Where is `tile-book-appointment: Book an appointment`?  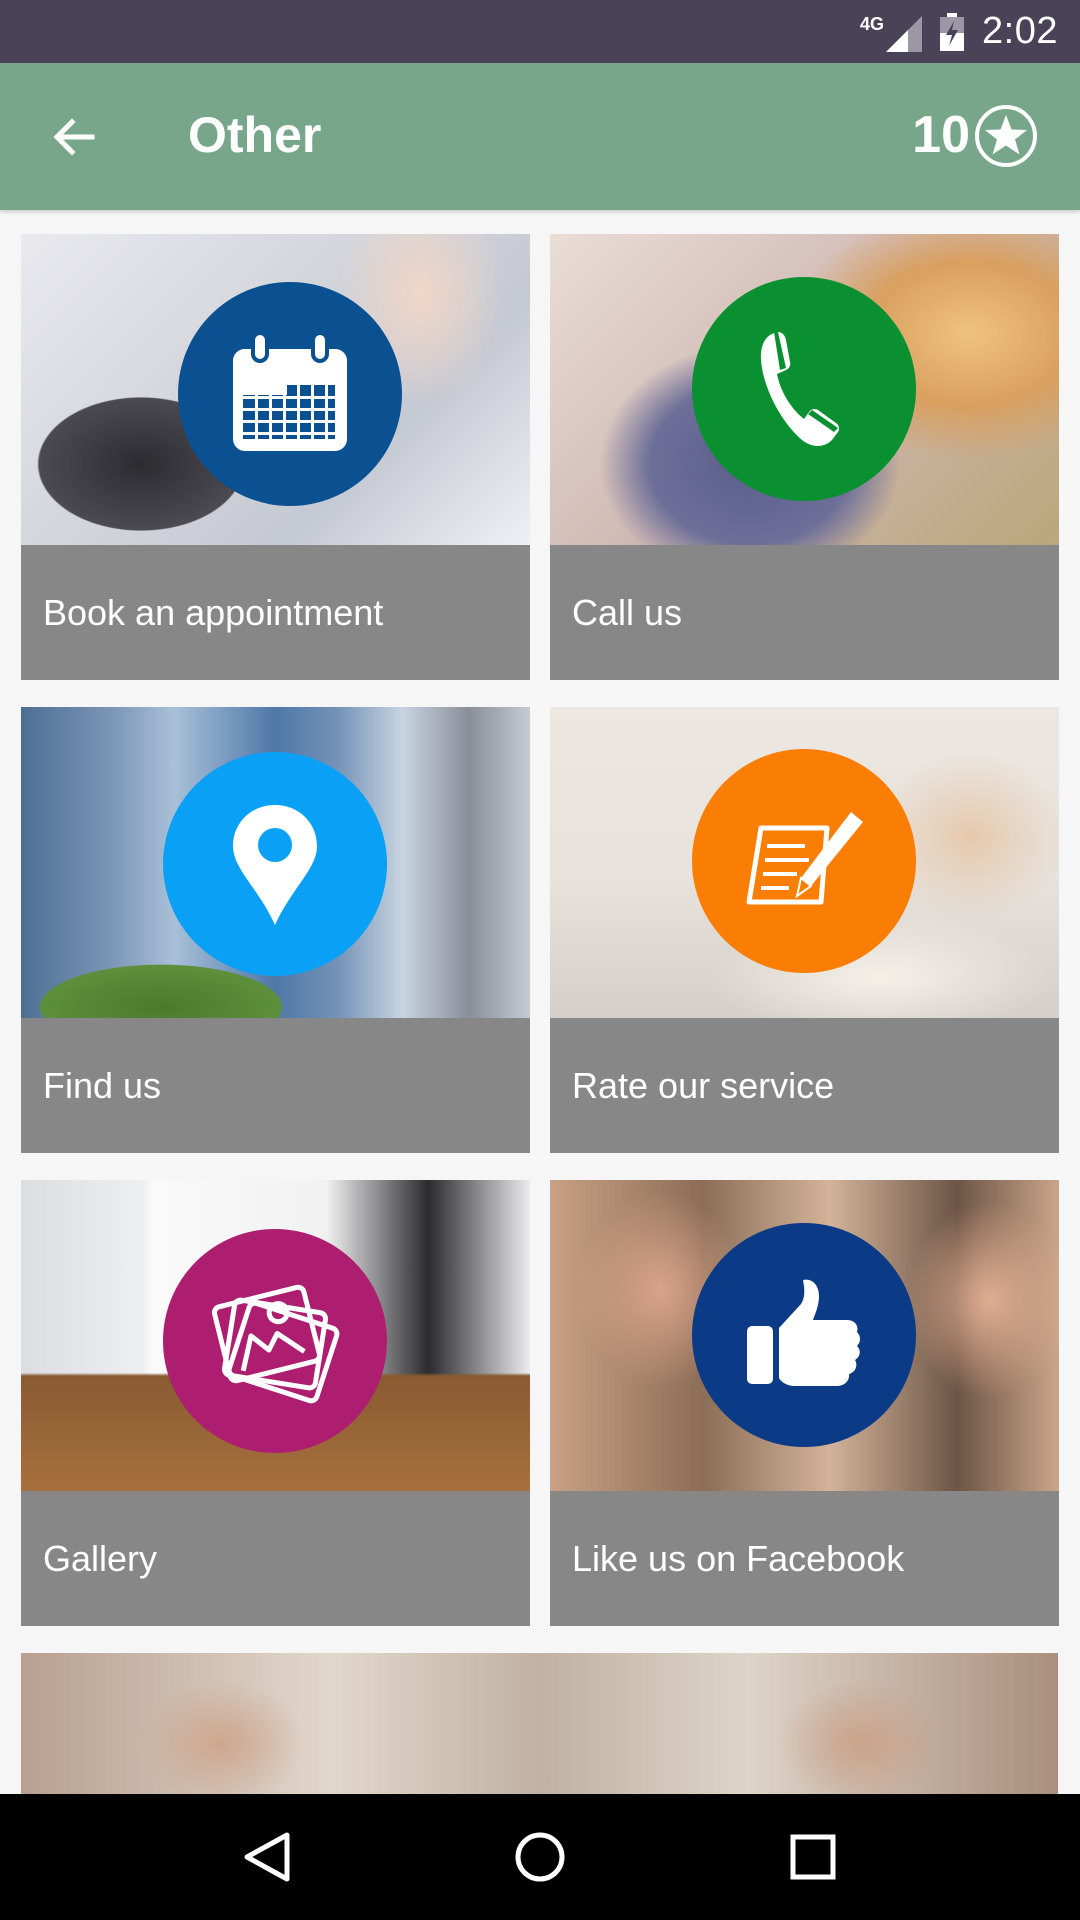
tile-book-appointment: Book an appointment is located at coordinates (275, 457).